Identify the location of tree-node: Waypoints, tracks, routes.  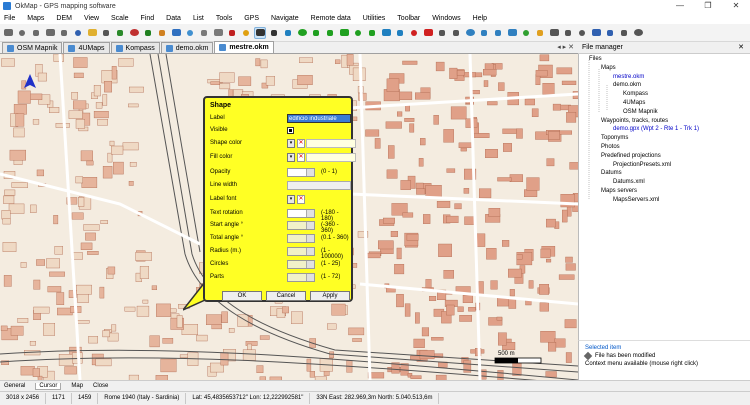
(634, 121).